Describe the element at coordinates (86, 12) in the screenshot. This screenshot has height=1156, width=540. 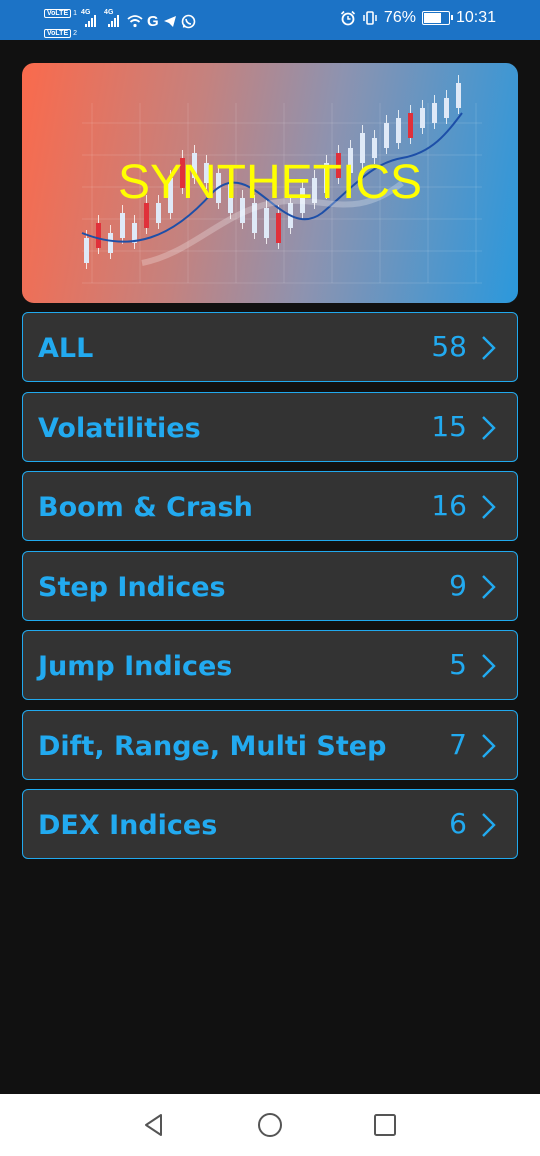
I see `network-type-1: 4G` at that location.